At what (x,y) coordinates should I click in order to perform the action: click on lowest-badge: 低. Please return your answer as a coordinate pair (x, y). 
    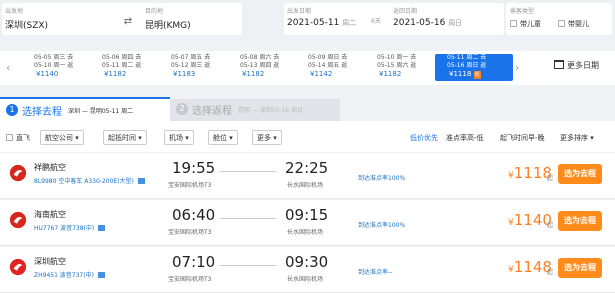
    Looking at the image, I should click on (477, 75).